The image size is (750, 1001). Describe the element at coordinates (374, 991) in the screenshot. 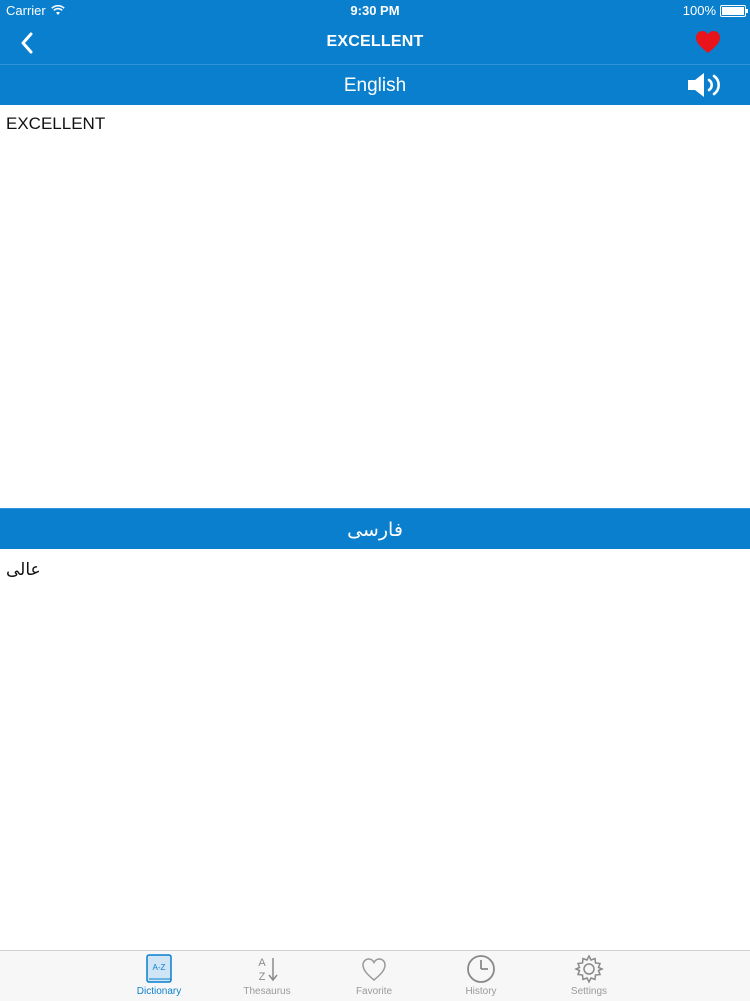

I see `tab-favorite-label: Favorite` at that location.